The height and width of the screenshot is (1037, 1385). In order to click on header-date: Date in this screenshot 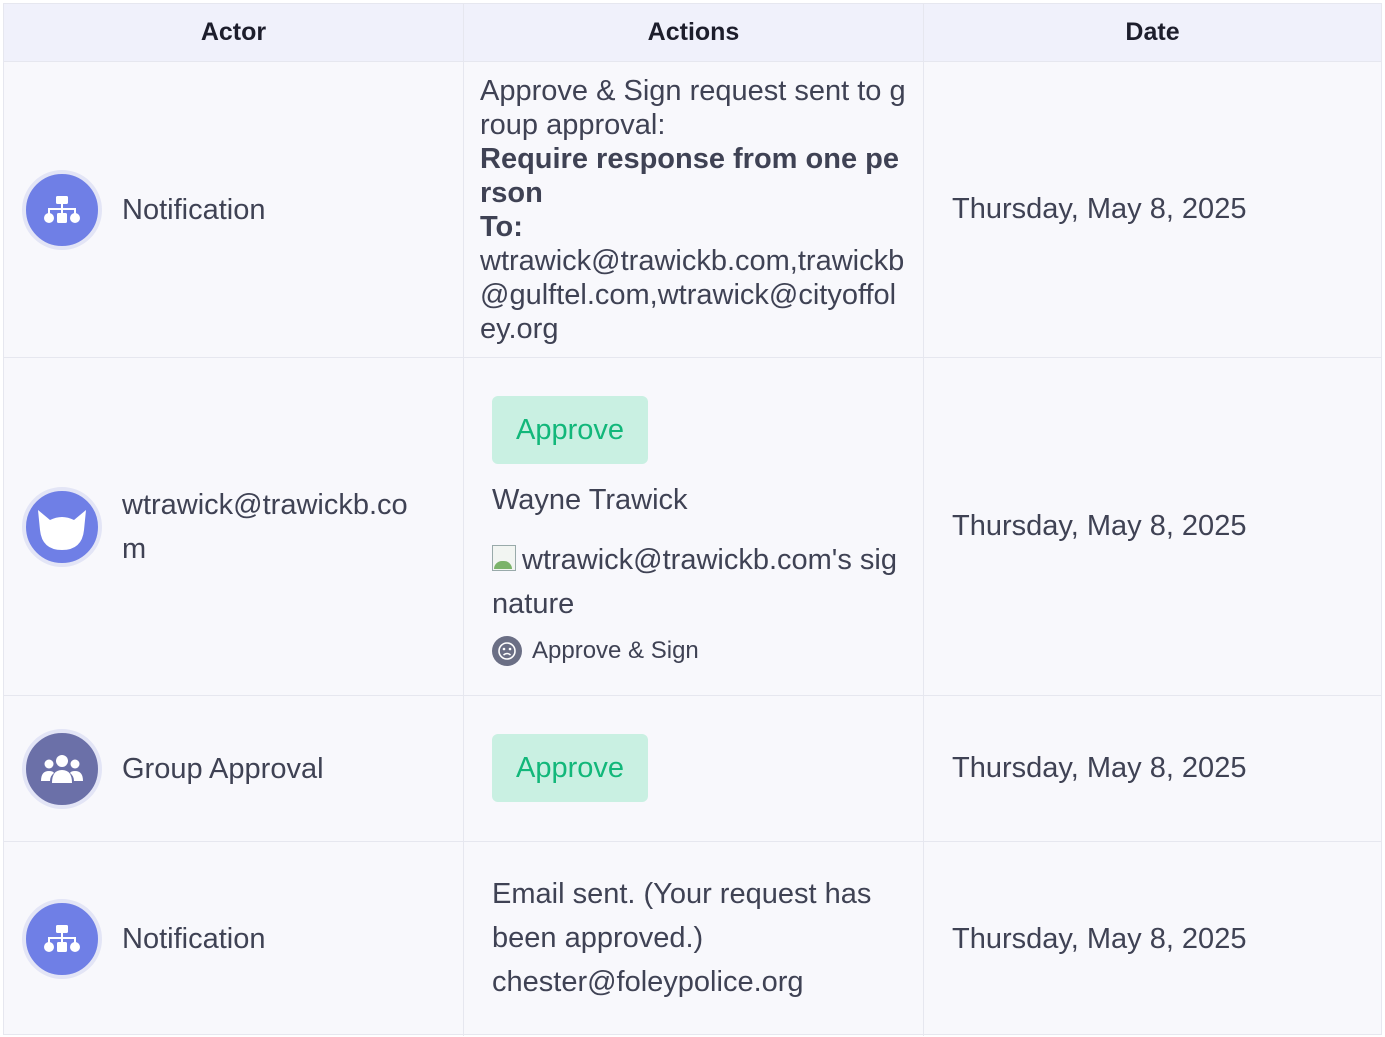, I will do `click(1152, 32)`.